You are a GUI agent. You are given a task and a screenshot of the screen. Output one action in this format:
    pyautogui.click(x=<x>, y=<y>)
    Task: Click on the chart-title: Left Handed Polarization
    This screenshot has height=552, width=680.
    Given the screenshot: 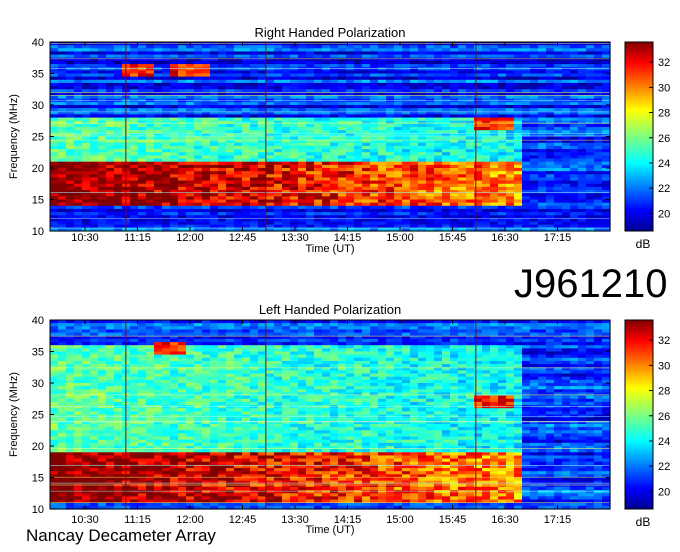 What is the action you would take?
    pyautogui.click(x=330, y=309)
    